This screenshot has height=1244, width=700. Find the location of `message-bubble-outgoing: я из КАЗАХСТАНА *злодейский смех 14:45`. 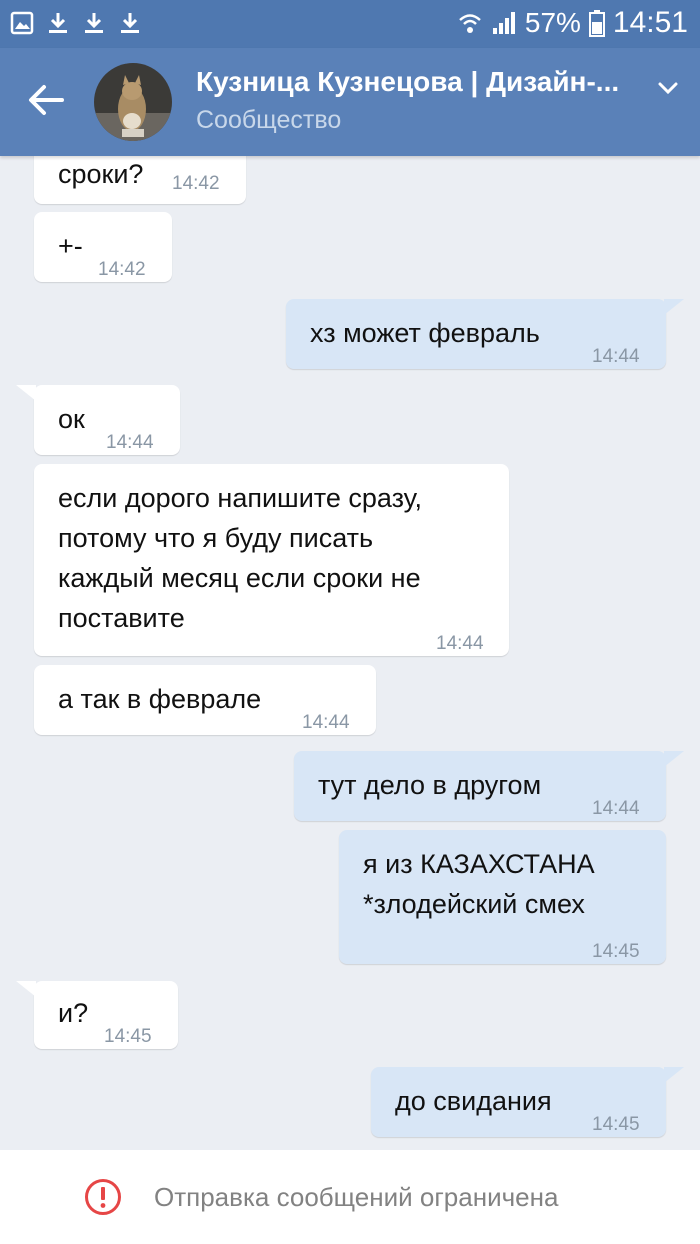

message-bubble-outgoing: я из КАЗАХСТАНА *злодейский смех 14:45 is located at coordinates (502, 897).